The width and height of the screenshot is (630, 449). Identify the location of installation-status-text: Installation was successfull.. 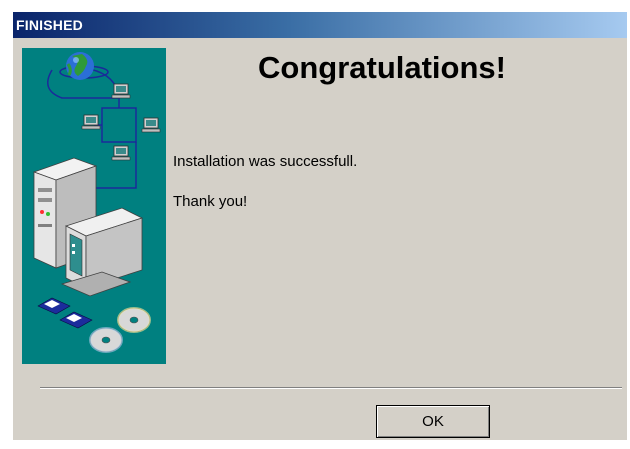
(265, 161).